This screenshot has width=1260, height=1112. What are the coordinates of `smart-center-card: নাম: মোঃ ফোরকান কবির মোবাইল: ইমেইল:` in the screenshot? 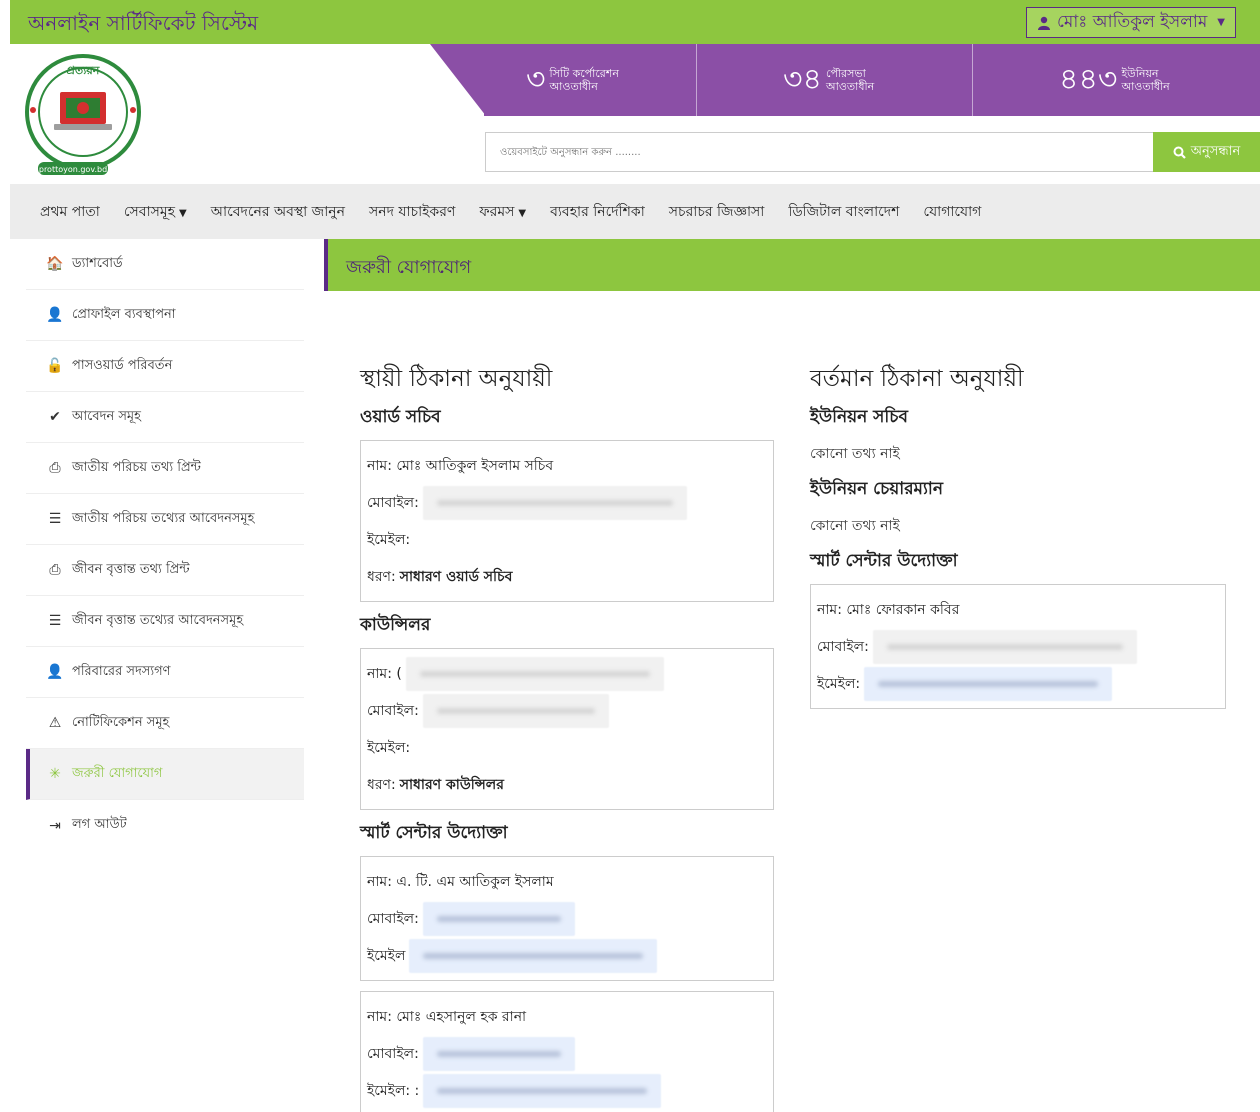 It's located at (1018, 646).